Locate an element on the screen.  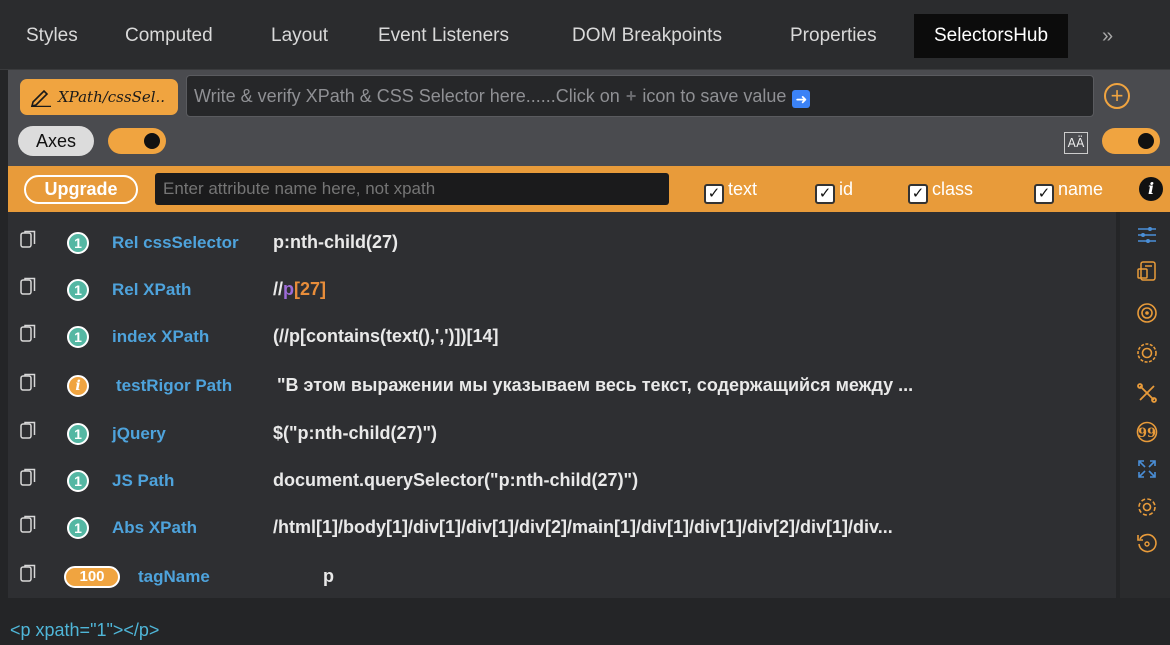
result-label: tagName is located at coordinates (174, 576).